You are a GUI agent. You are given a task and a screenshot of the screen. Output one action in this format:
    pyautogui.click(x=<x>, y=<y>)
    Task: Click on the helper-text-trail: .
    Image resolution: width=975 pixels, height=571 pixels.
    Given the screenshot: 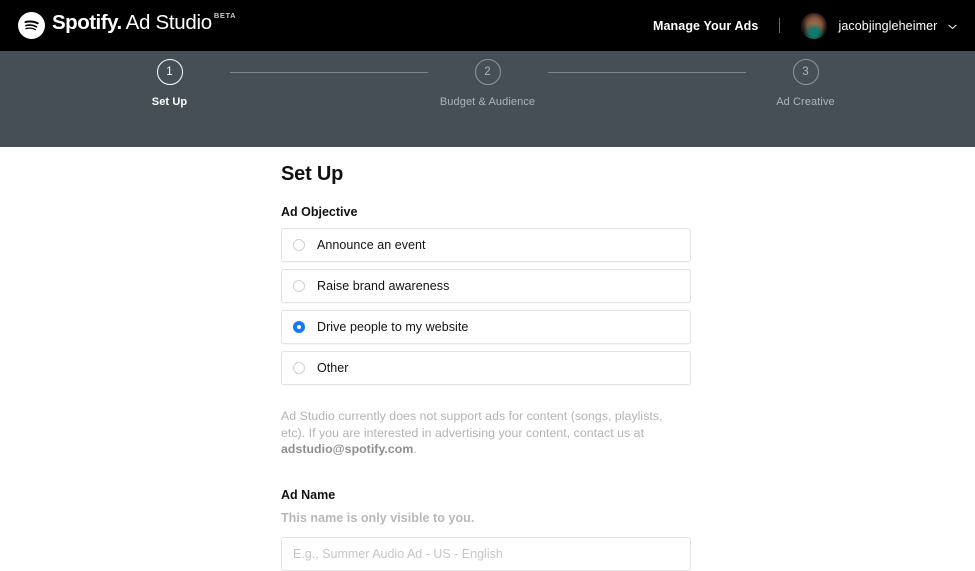 What is the action you would take?
    pyautogui.click(x=415, y=449)
    